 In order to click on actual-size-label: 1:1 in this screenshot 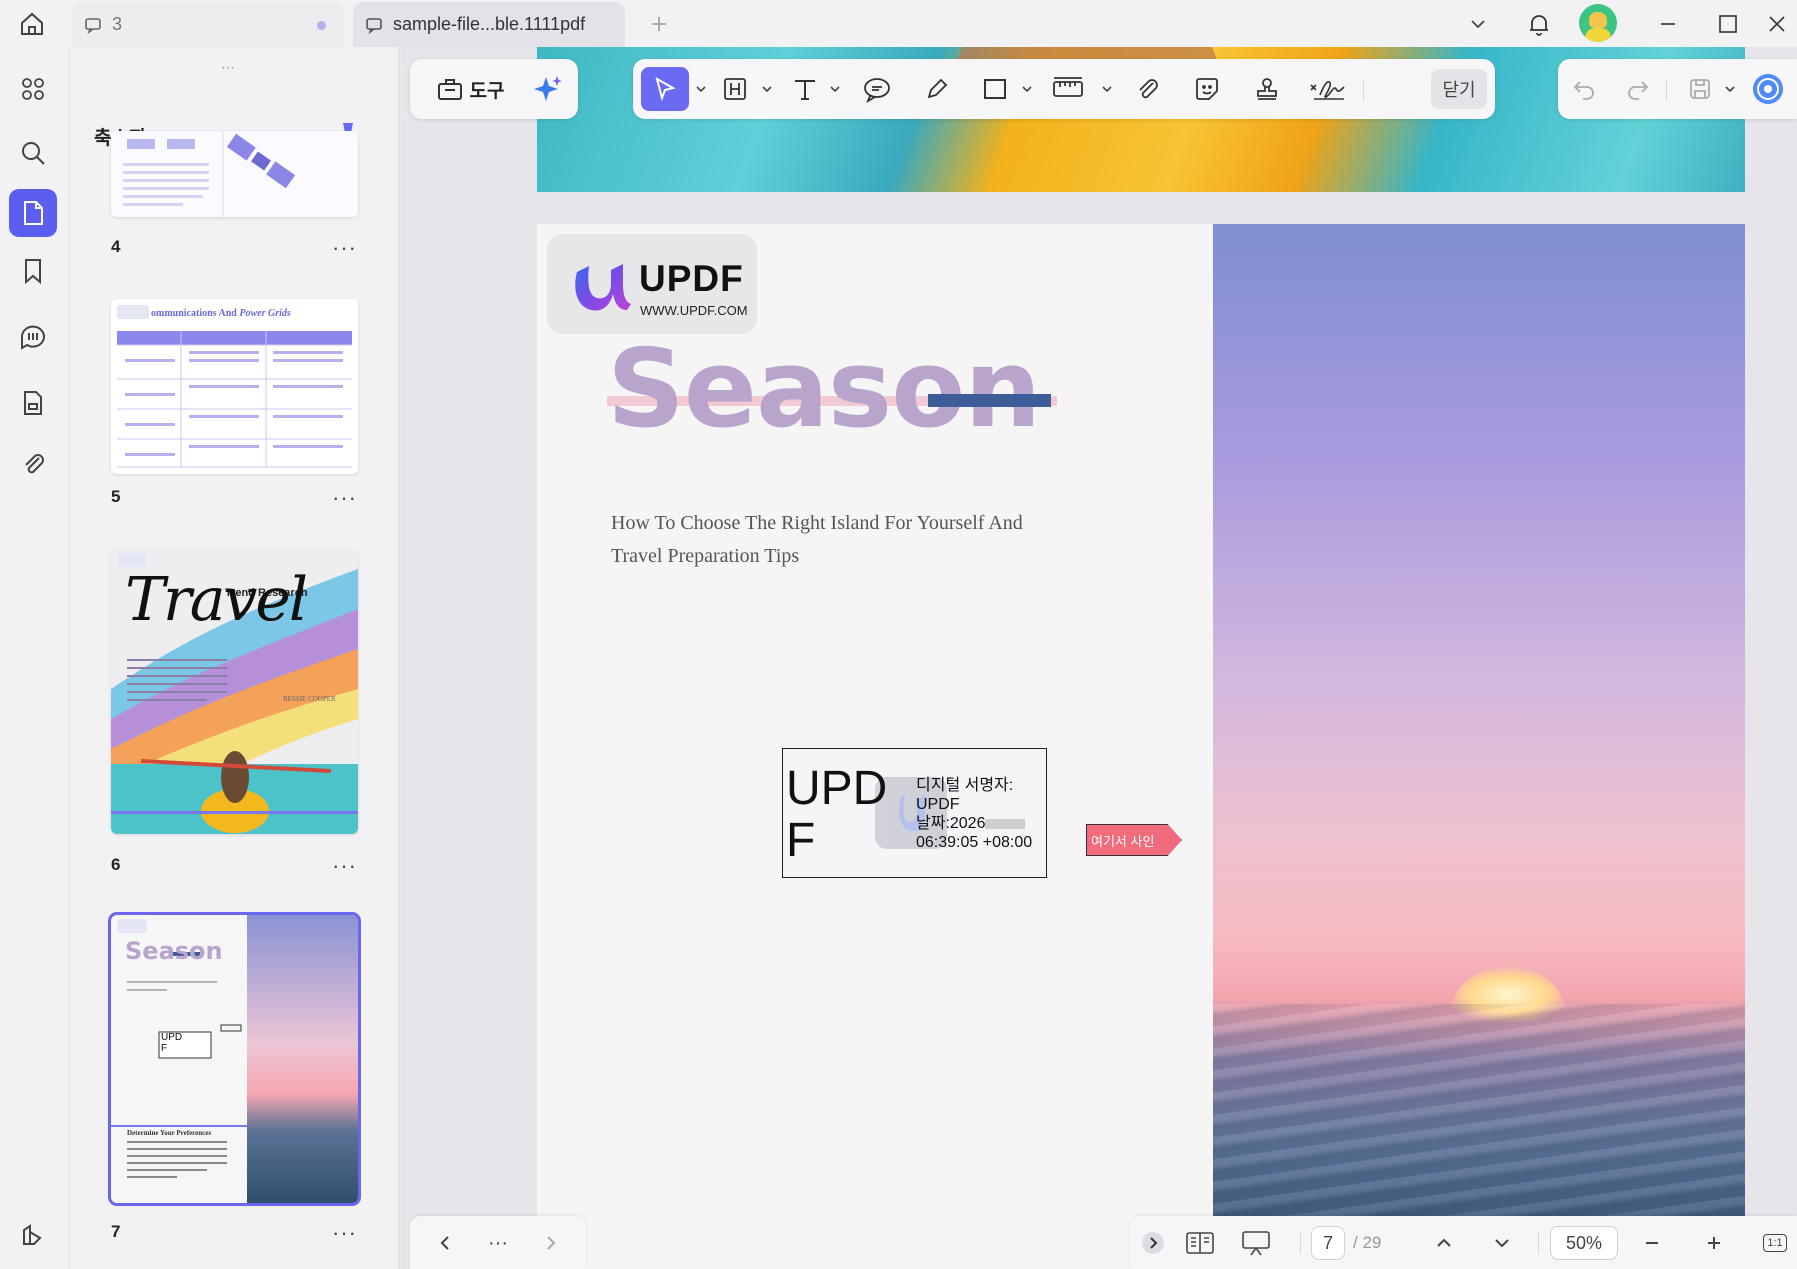, I will do `click(1775, 1243)`.